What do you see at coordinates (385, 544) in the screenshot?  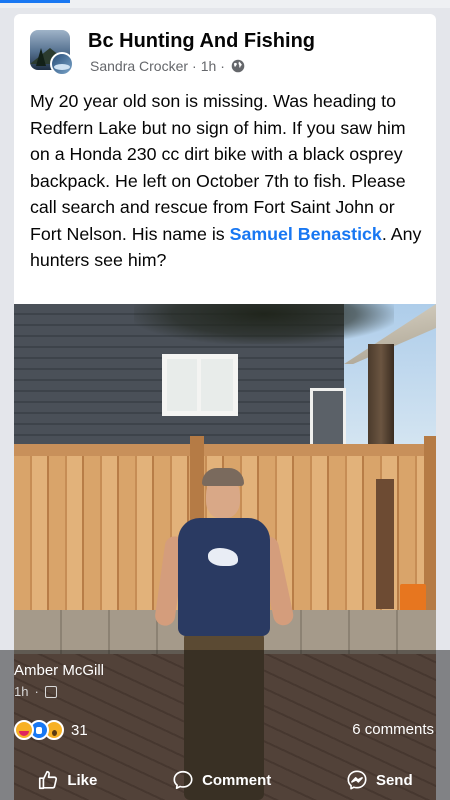 I see `photo-plank` at bounding box center [385, 544].